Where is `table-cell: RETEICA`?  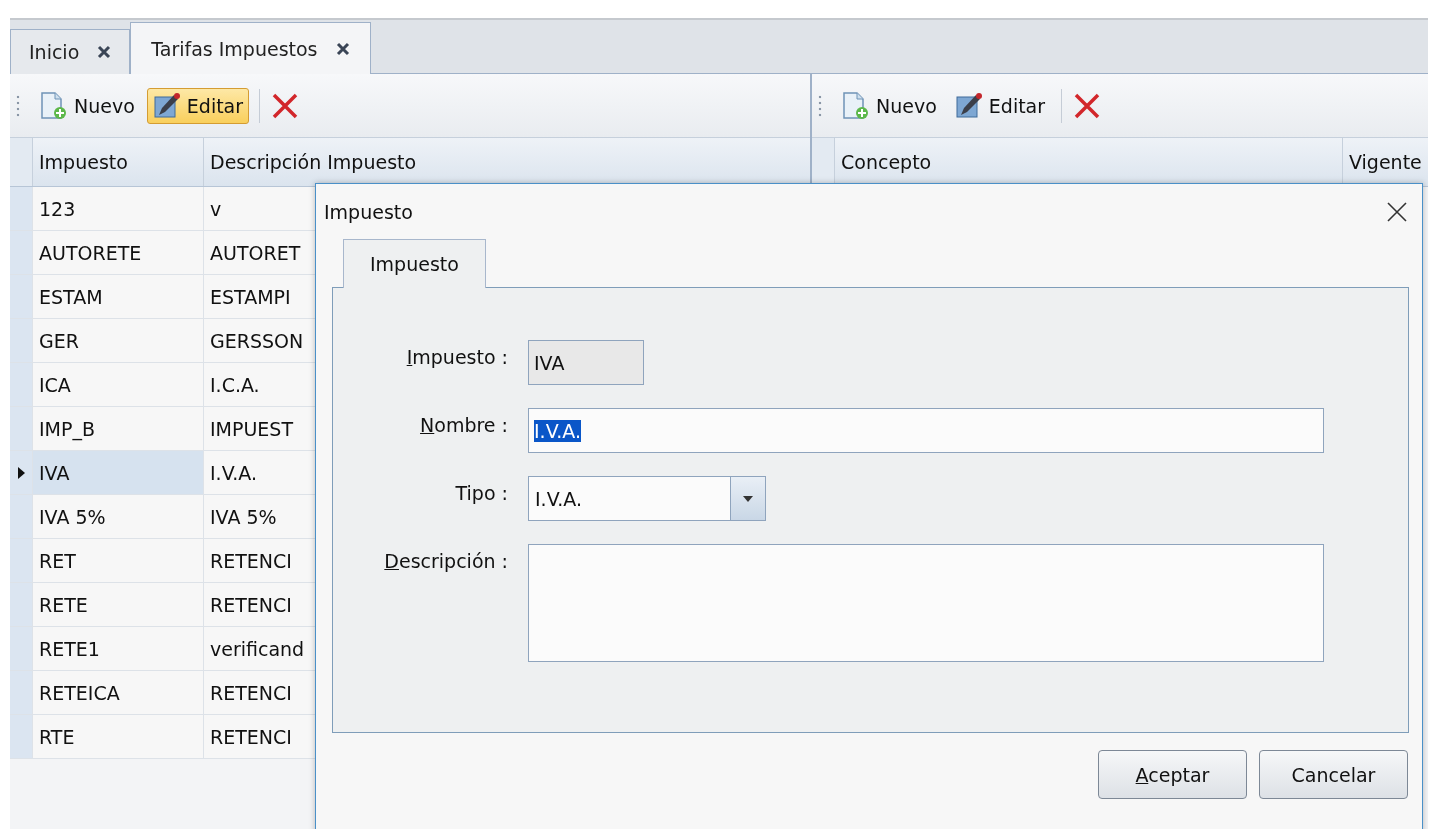
table-cell: RETEICA is located at coordinates (117, 692).